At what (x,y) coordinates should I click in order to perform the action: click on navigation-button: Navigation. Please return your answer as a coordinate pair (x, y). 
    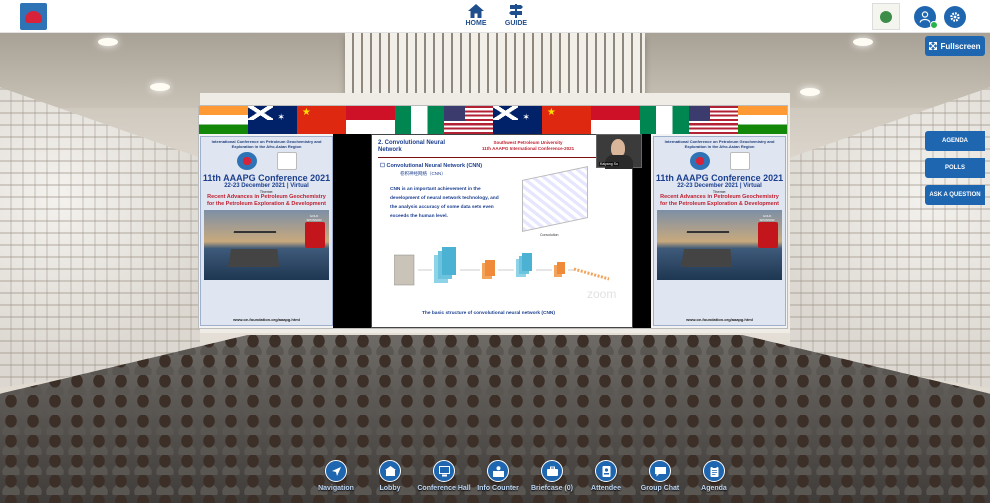
    Looking at the image, I should click on (336, 476).